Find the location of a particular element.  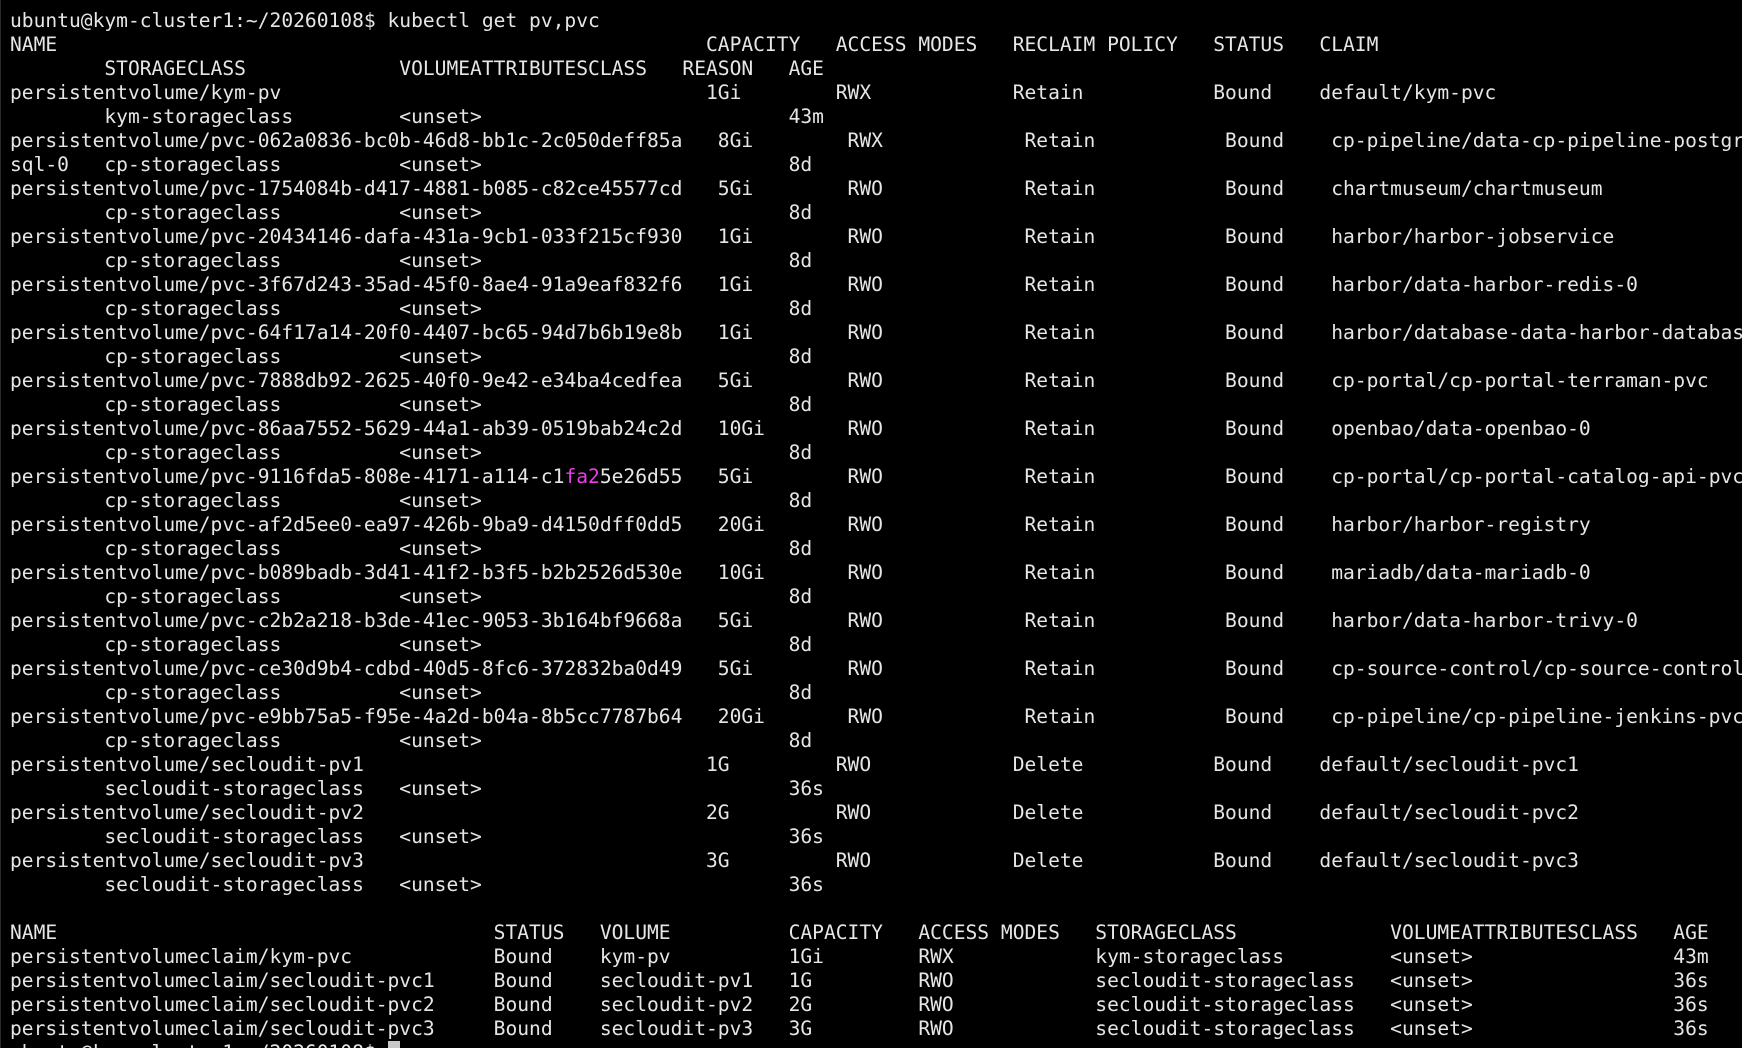

text-cursor is located at coordinates (393, 1044).